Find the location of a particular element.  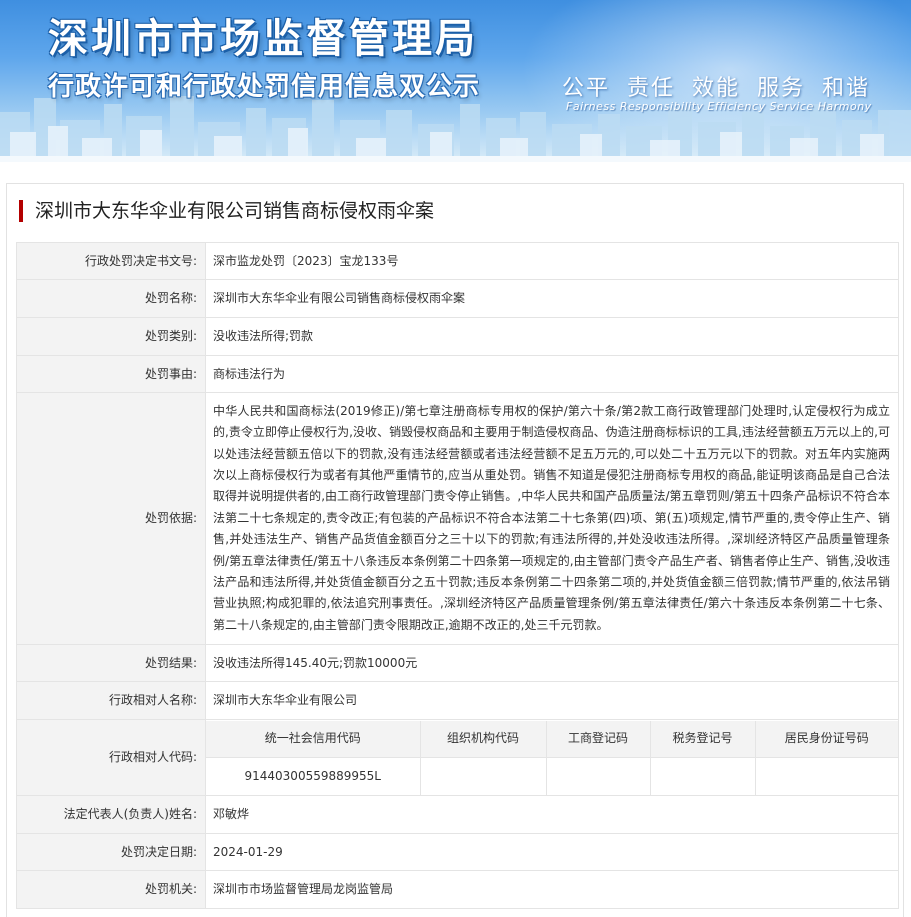

row-penalty-name: 处罚名称: 深圳市大东华伞业有限公司销售商标侵权雨伞案 is located at coordinates (457, 298).